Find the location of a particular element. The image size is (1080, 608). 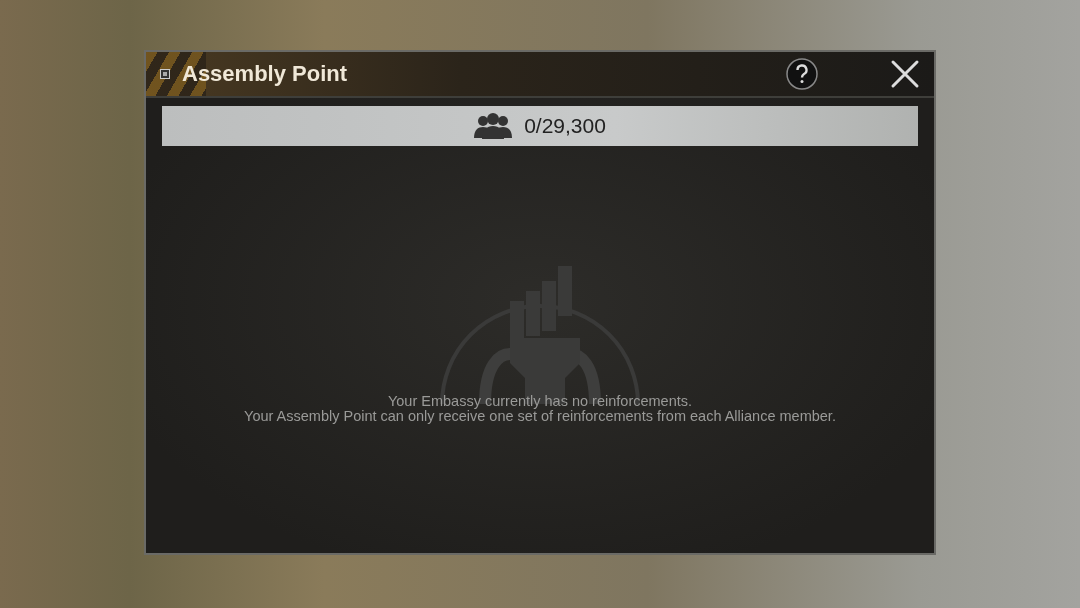

troop-capacity: 0/29,300 is located at coordinates (565, 126).